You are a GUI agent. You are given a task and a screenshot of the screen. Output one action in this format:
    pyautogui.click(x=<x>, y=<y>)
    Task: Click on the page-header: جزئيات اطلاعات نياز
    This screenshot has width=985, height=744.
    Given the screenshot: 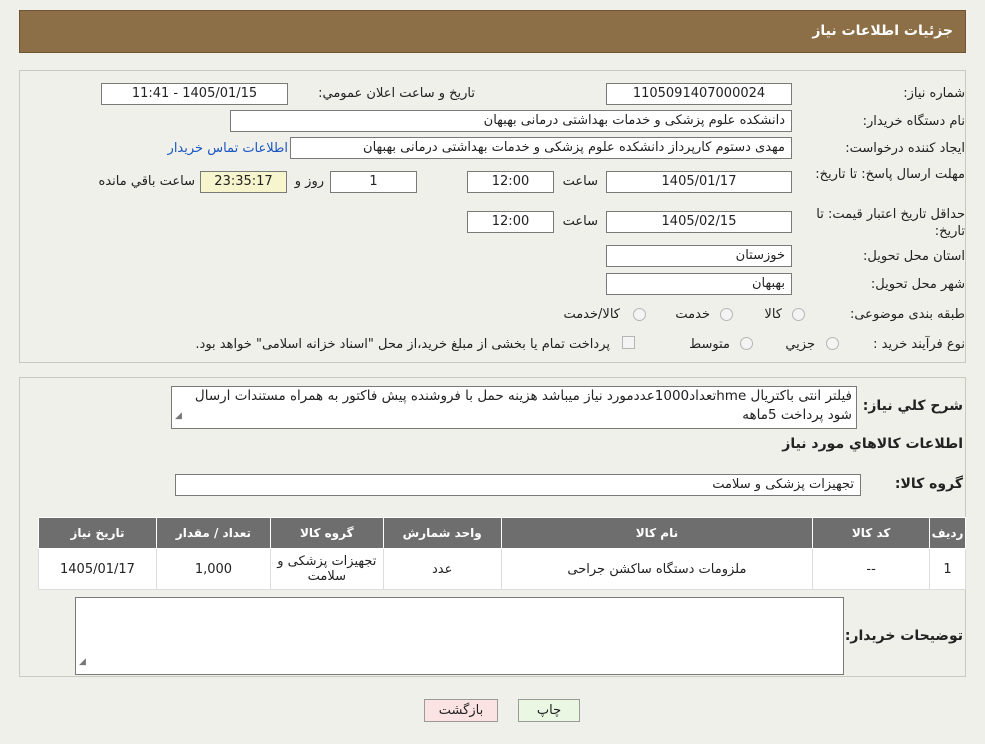 What is the action you would take?
    pyautogui.click(x=492, y=31)
    